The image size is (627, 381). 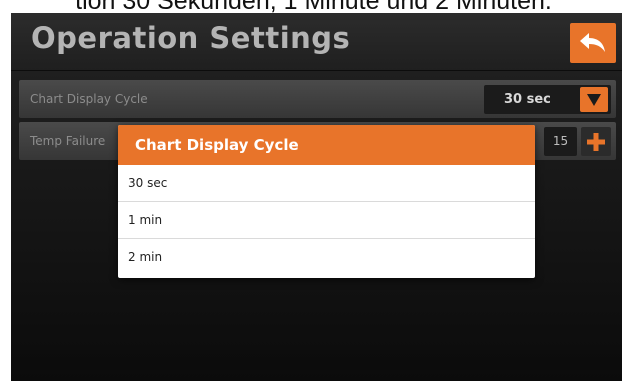 I want to click on chart-display-cycle-select: 30 sec, so click(x=547, y=99).